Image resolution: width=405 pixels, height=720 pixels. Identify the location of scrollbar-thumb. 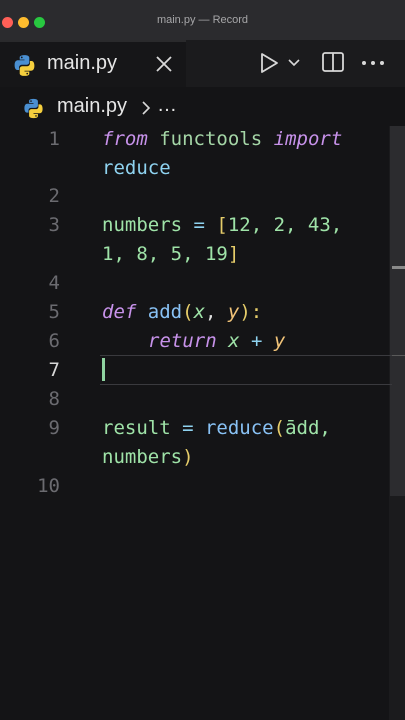
(397, 311).